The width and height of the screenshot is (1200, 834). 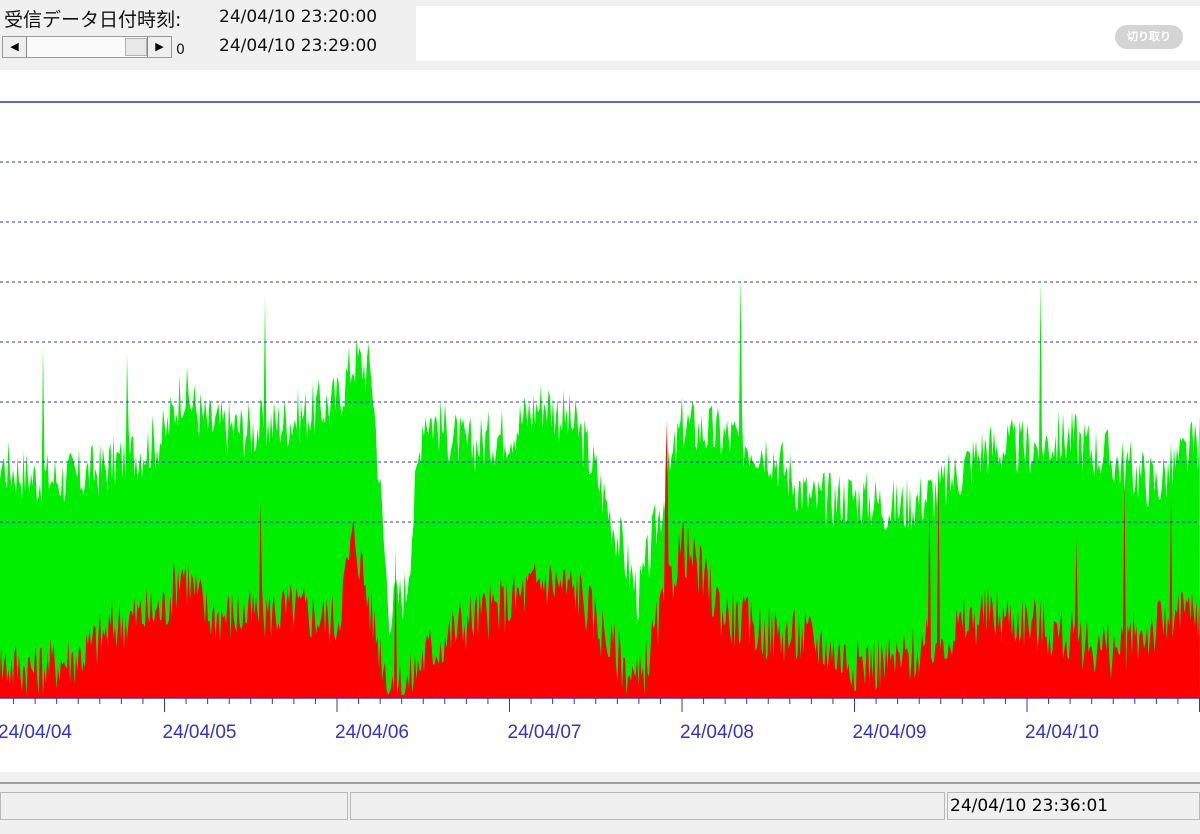 What do you see at coordinates (717, 732) in the screenshot?
I see `x-tick-label: 24/04/08` at bounding box center [717, 732].